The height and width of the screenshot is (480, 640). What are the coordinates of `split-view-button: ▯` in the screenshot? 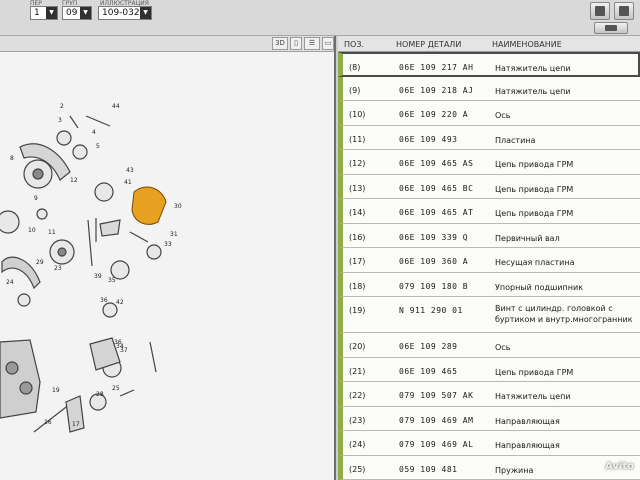 It's located at (296, 43).